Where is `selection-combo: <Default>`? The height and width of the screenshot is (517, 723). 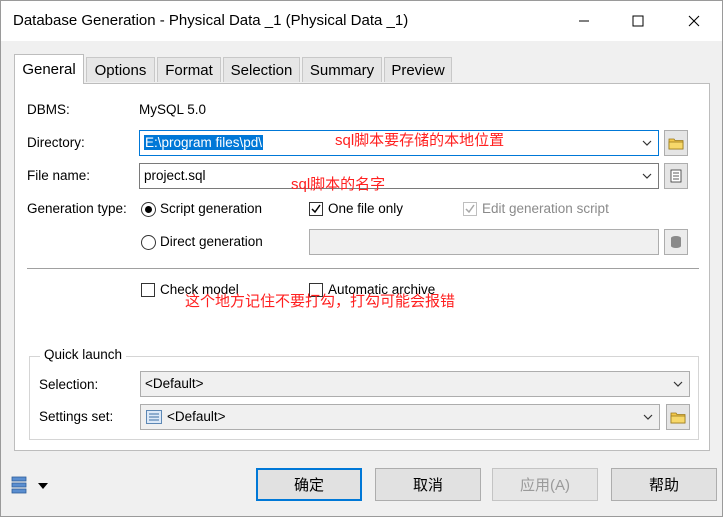
selection-combo: <Default> is located at coordinates (415, 384).